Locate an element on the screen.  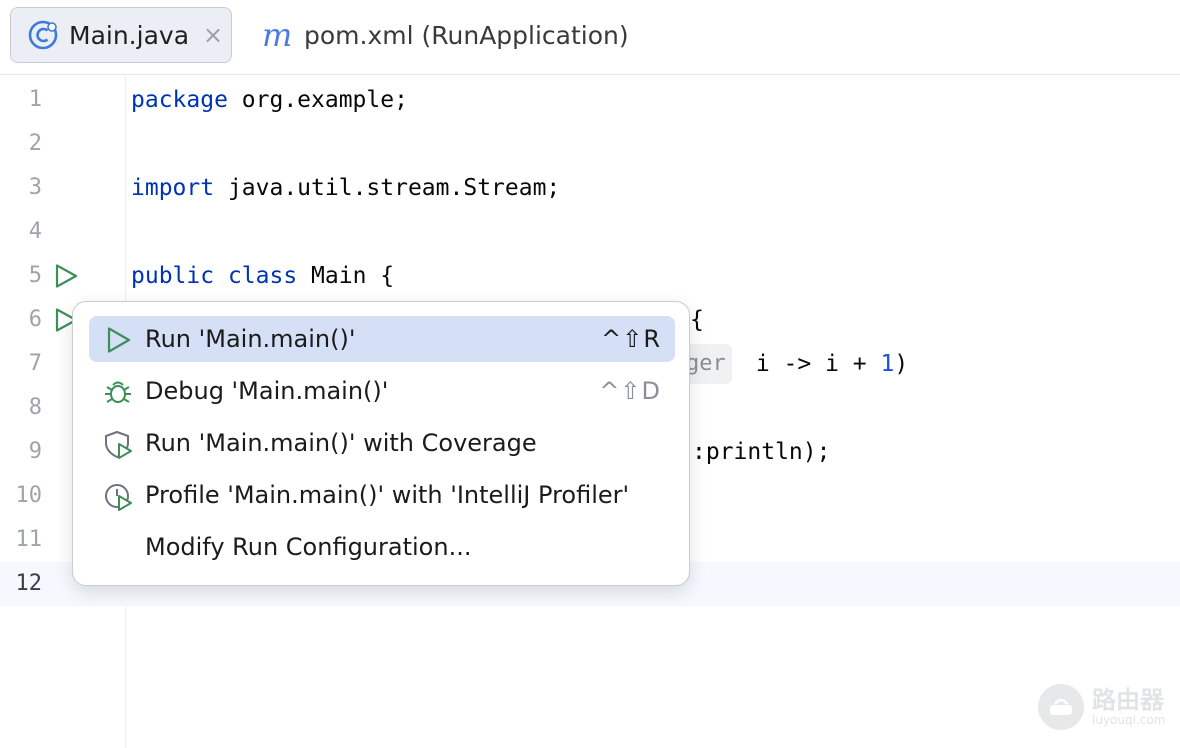
code-text: i -> i + 1) is located at coordinates (825, 364).